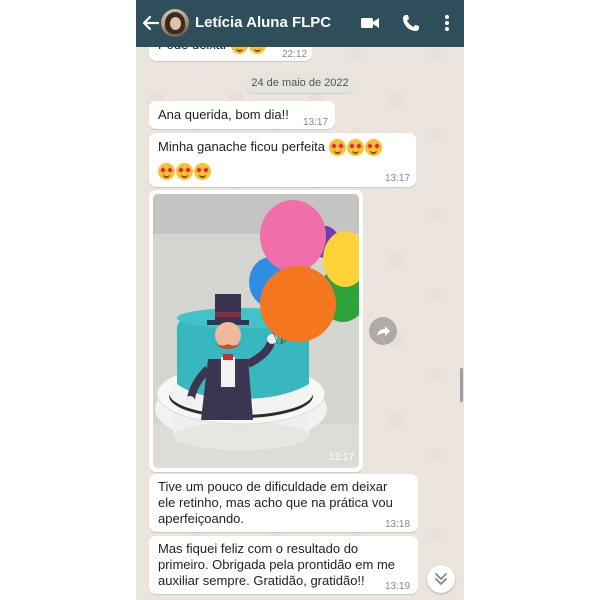 The width and height of the screenshot is (600, 600). Describe the element at coordinates (175, 23) in the screenshot. I see `contact-avatar` at that location.